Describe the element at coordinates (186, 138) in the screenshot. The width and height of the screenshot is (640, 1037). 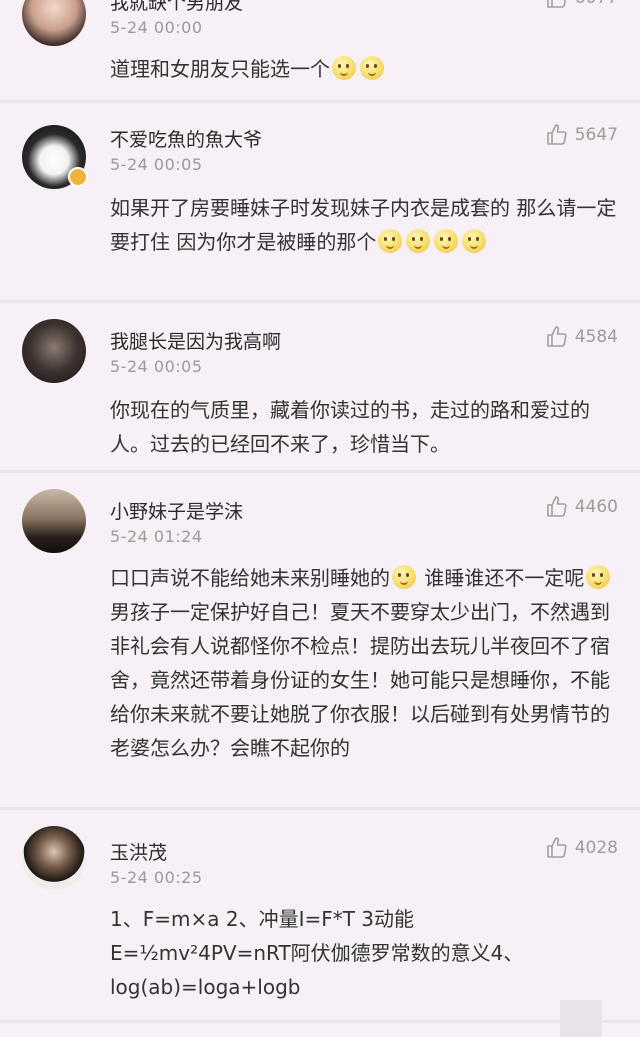
I see `comment-username: 不爱吃魚的魚大爷` at that location.